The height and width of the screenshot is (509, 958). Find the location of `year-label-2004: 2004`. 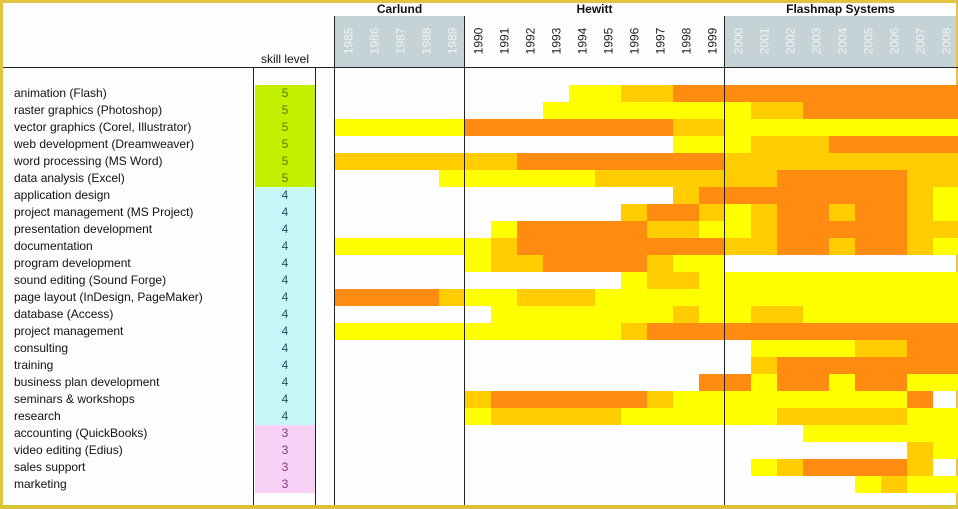

year-label-2004: 2004 is located at coordinates (842, 41).